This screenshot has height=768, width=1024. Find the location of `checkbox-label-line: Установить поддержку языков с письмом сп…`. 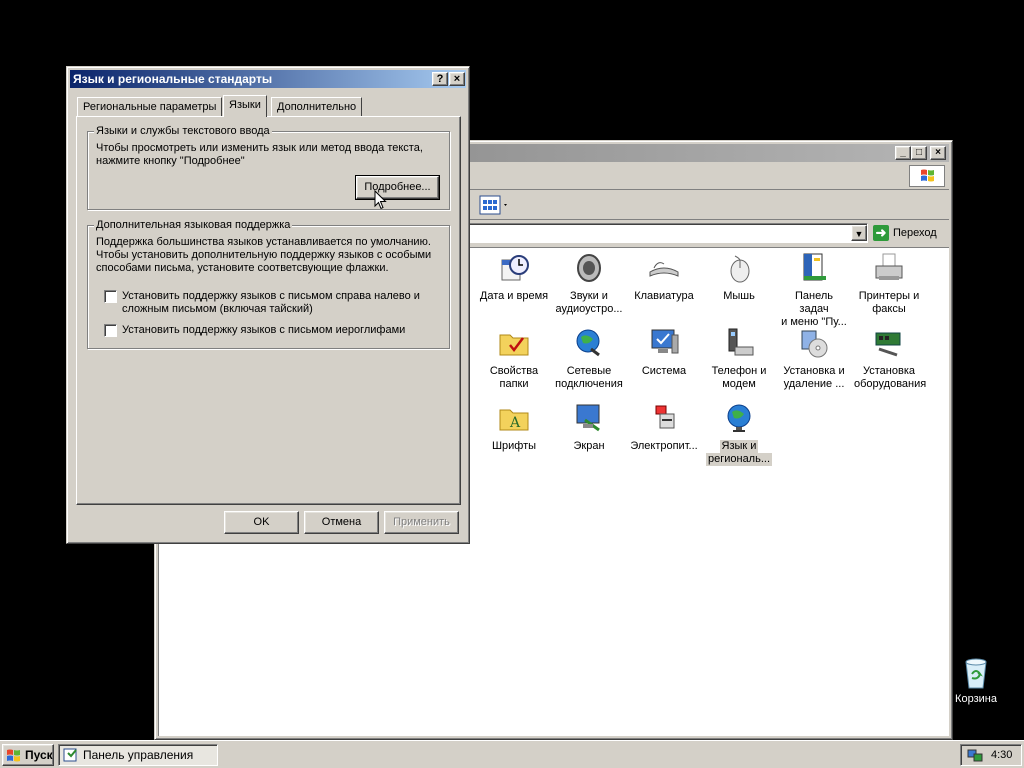

checkbox-label-line: Установить поддержку языков с письмом сп… is located at coordinates (271, 296).